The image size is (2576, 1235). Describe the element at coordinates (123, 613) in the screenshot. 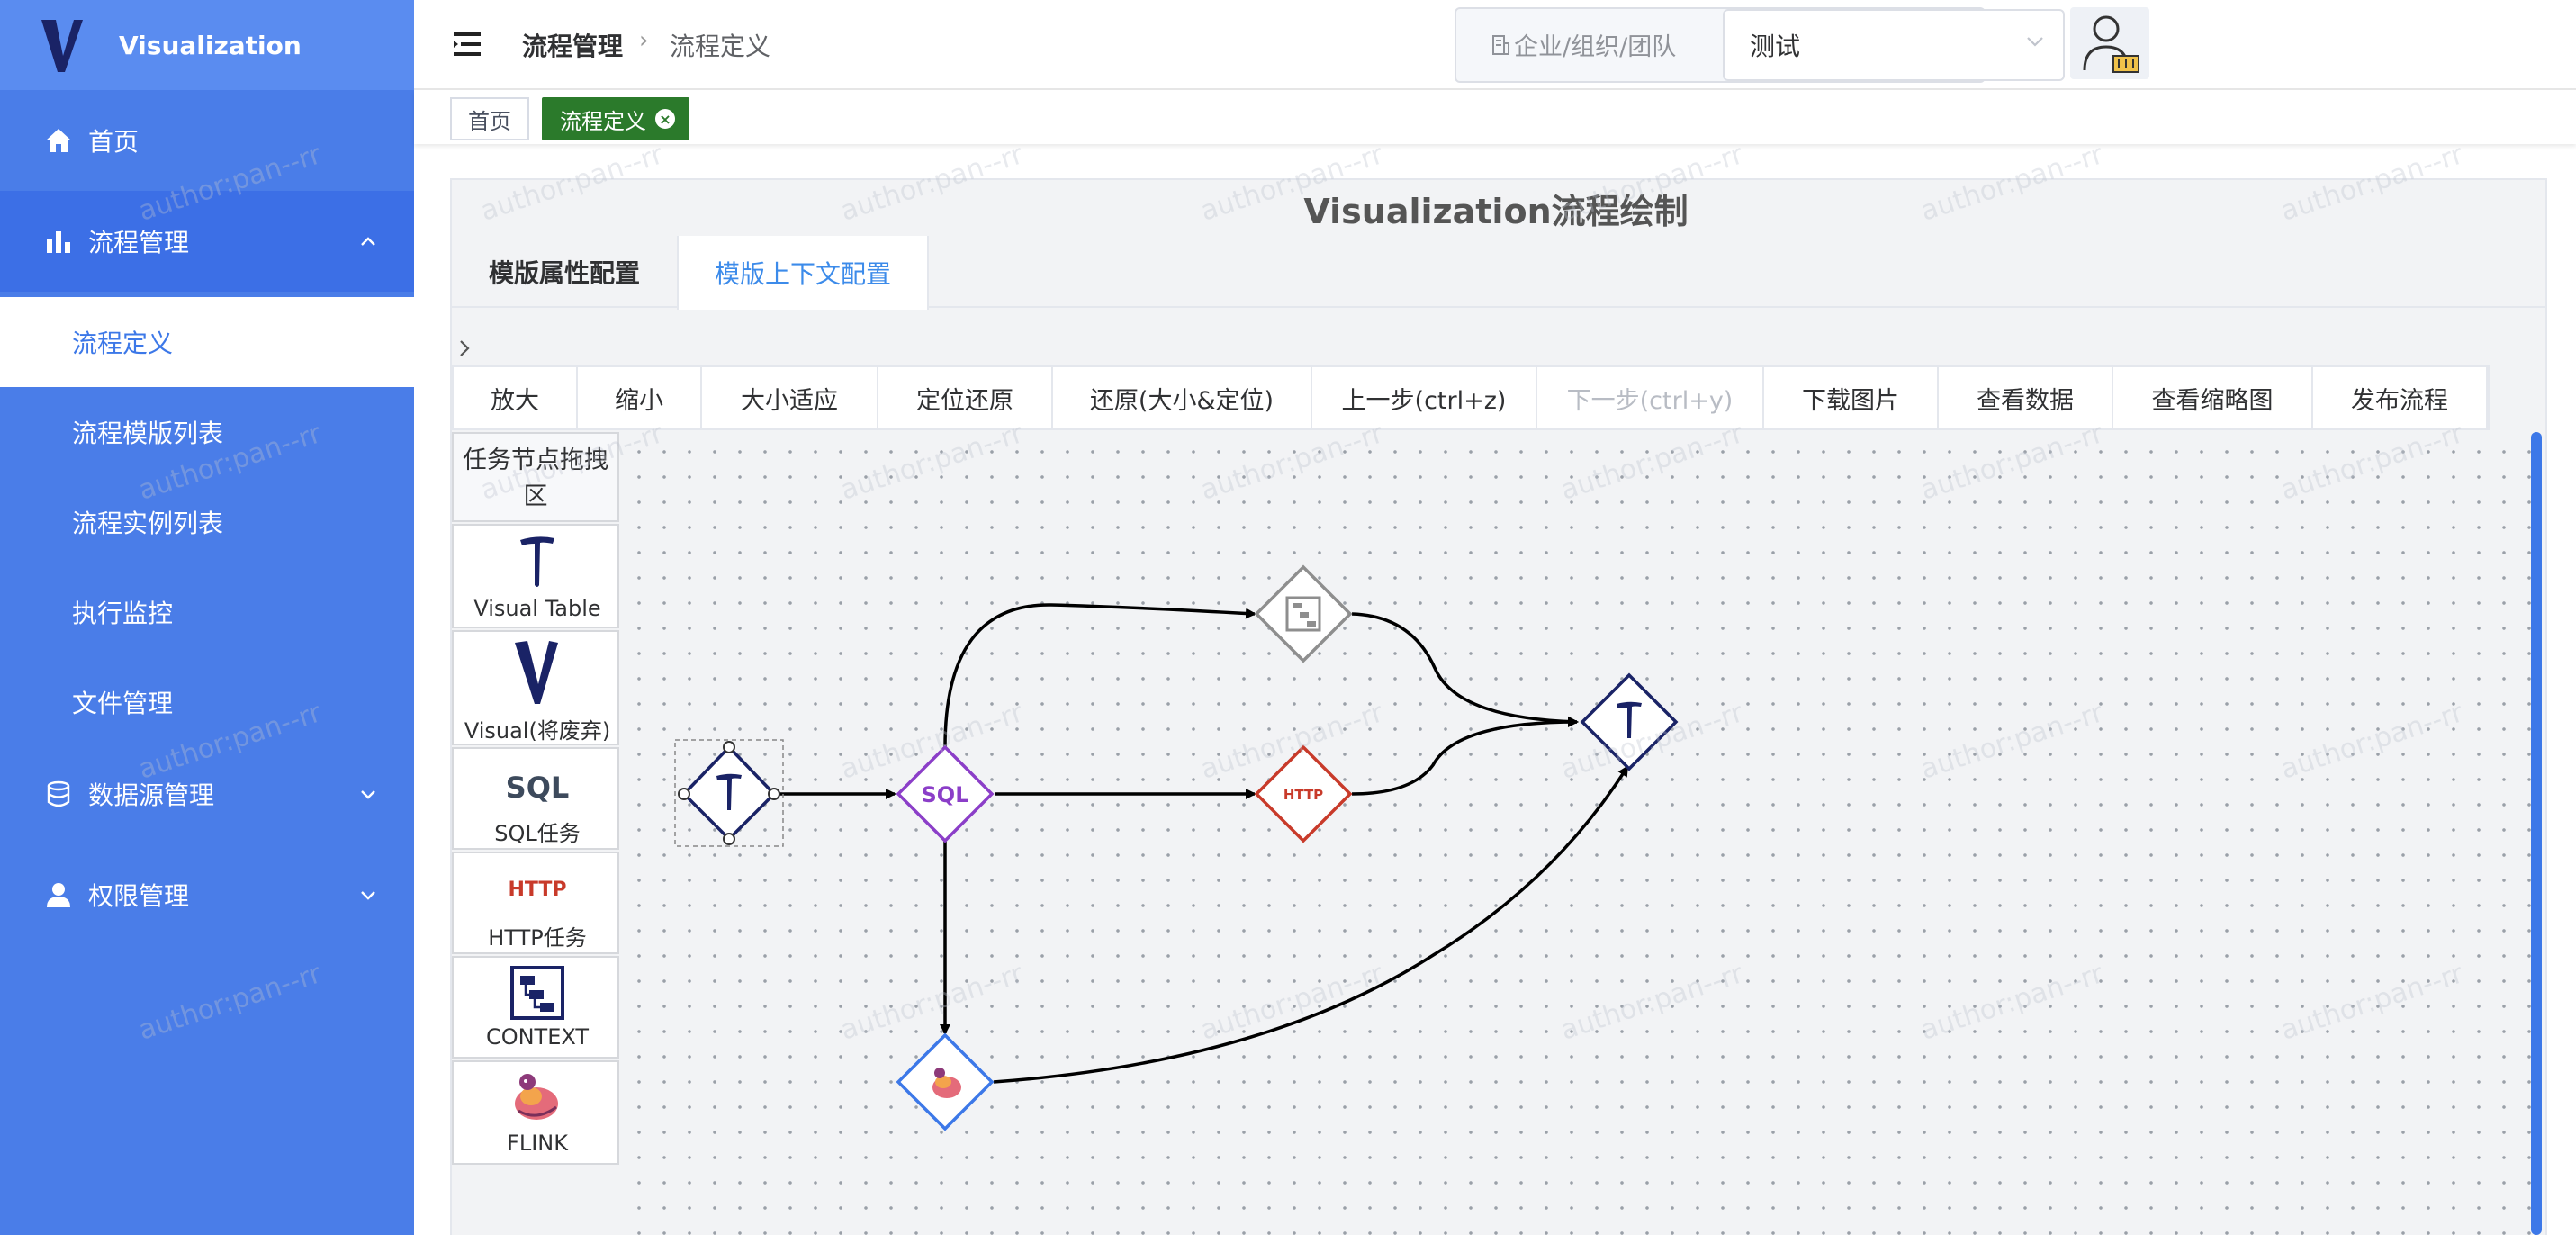

I see `submenu-item-label: 执行监控` at that location.